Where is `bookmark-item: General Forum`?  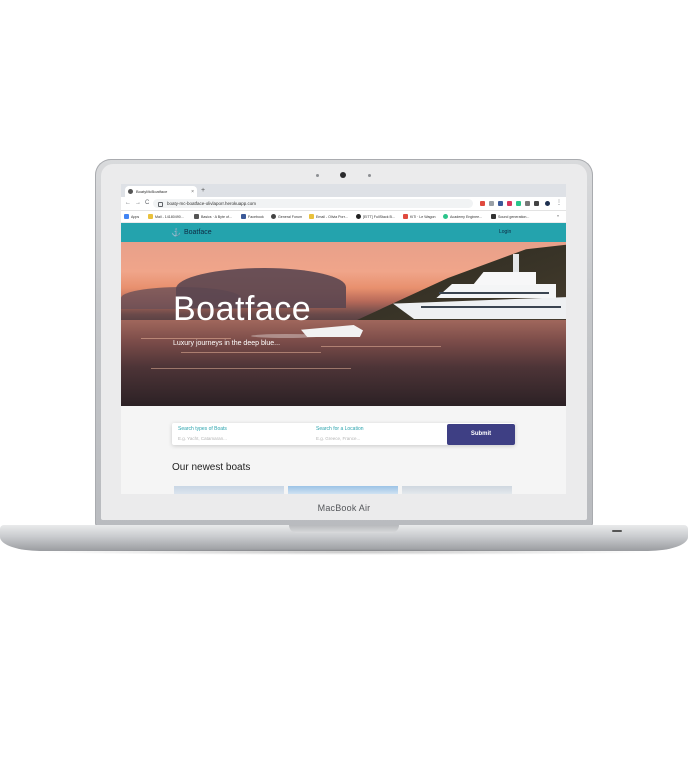
bookmark-item: General Forum is located at coordinates (286, 216).